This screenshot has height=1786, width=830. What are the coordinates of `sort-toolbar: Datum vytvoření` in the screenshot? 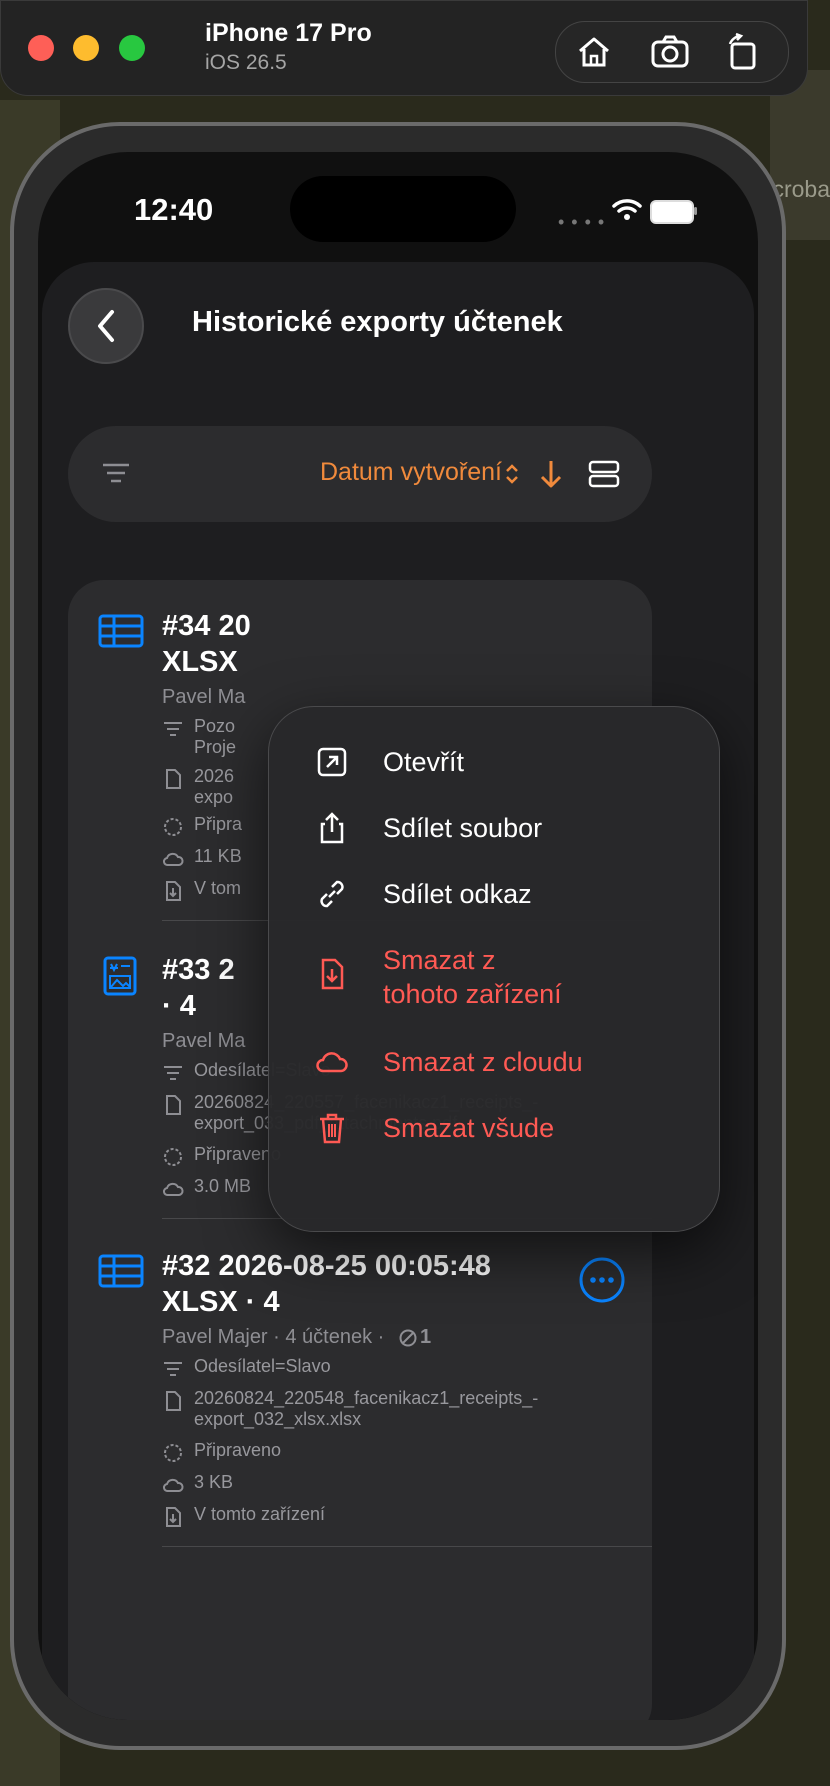 It's located at (360, 474).